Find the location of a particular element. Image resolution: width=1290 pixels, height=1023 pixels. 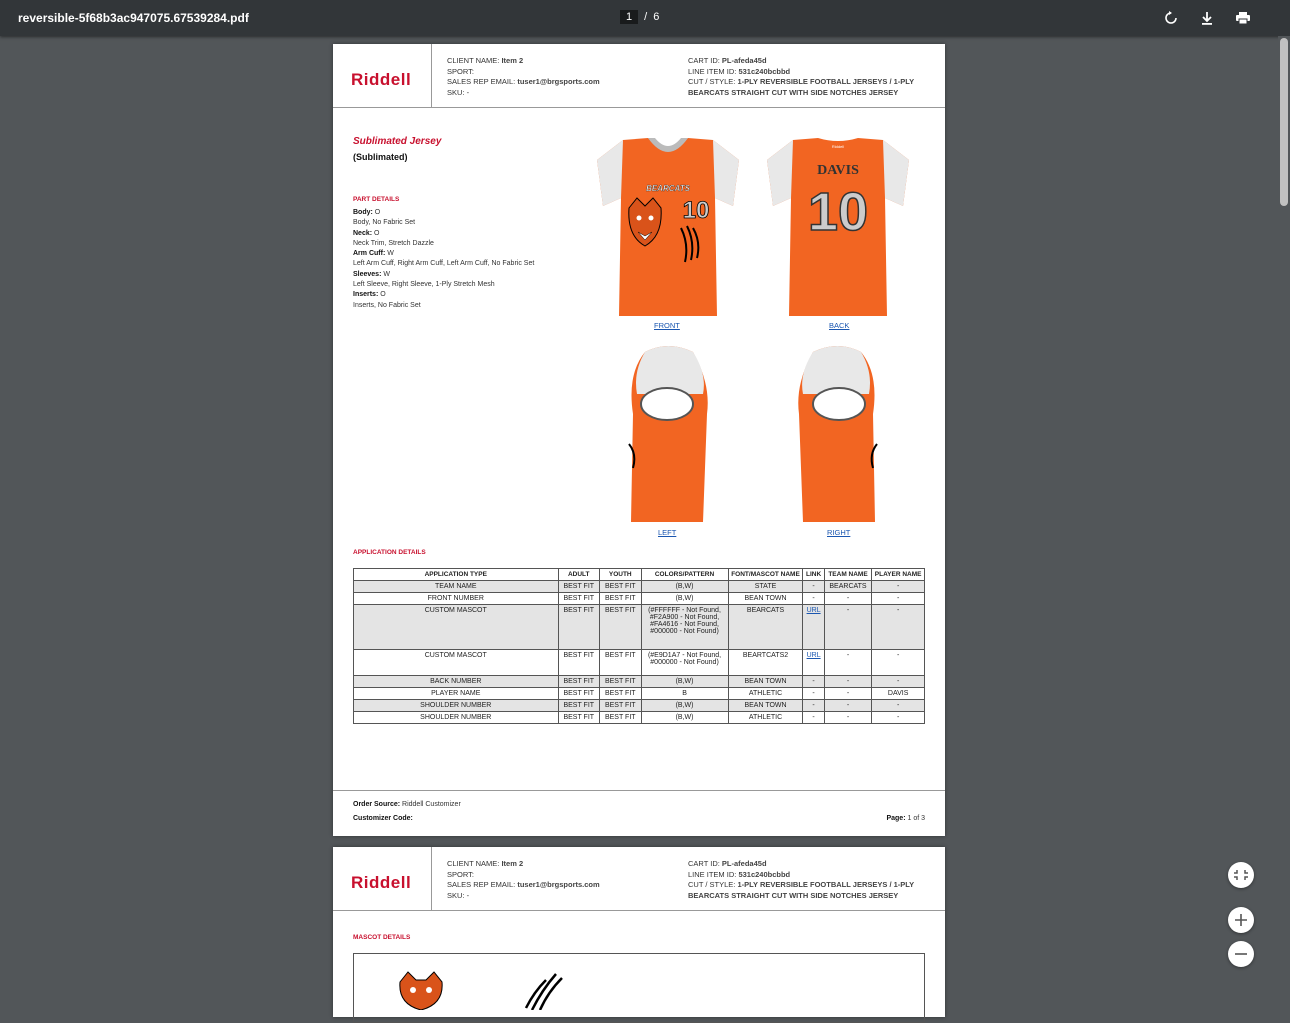

col-adult: ADULT is located at coordinates (578, 574).